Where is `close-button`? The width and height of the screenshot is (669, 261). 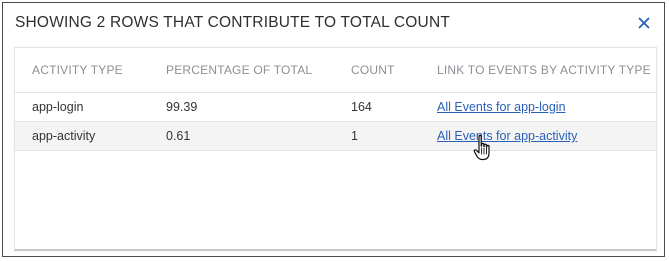
close-button is located at coordinates (644, 23).